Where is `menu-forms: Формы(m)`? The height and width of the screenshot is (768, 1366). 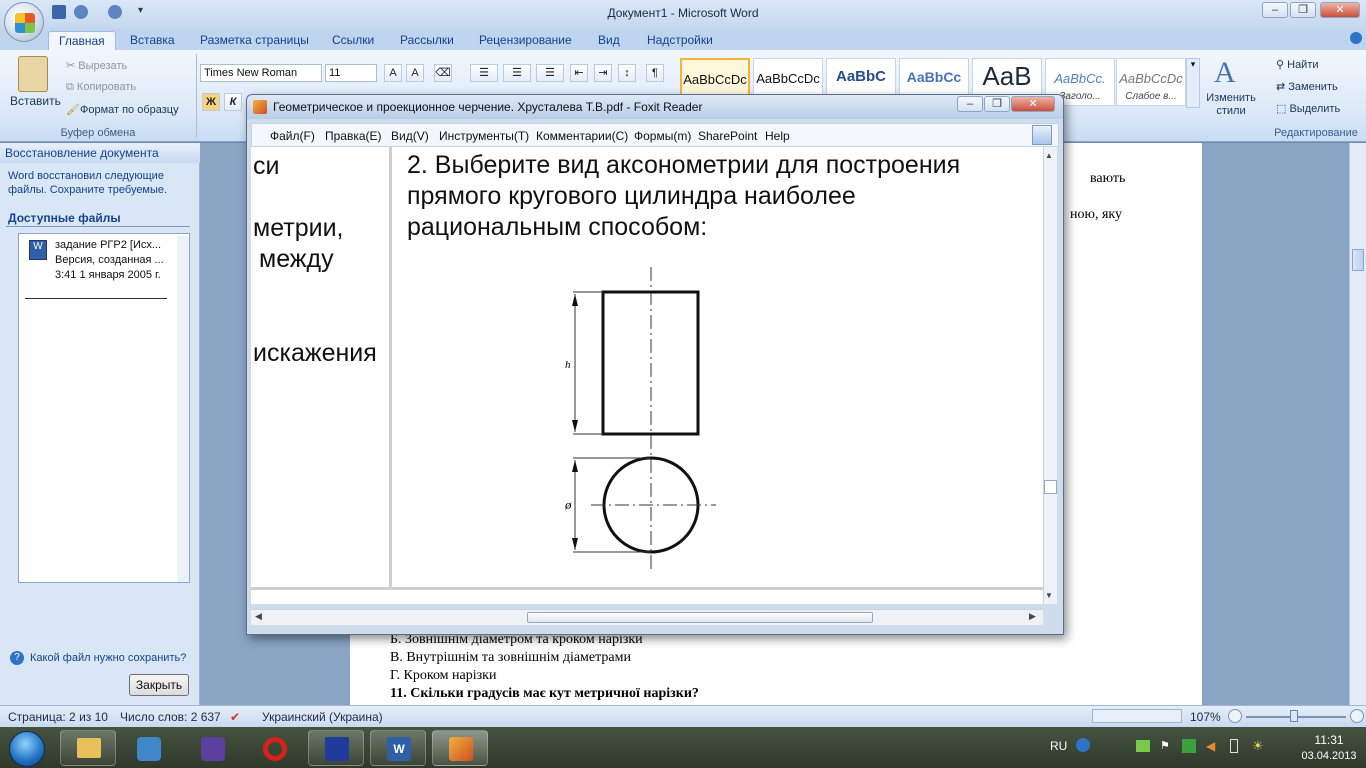
menu-forms: Формы(m) is located at coordinates (662, 136).